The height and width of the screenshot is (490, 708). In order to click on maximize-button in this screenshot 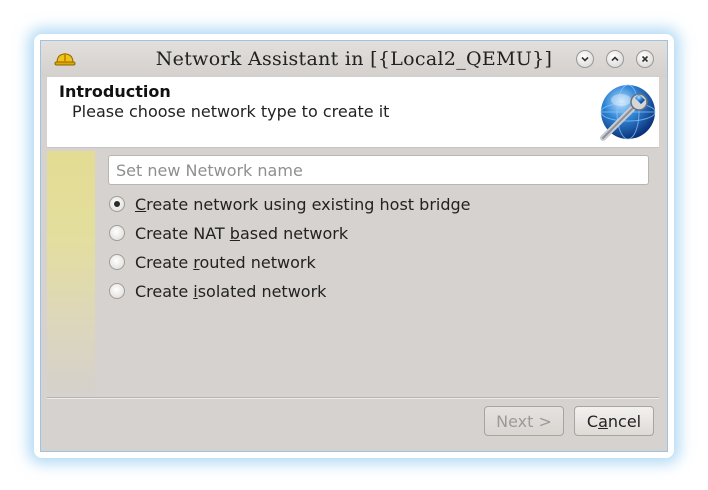, I will do `click(615, 59)`.